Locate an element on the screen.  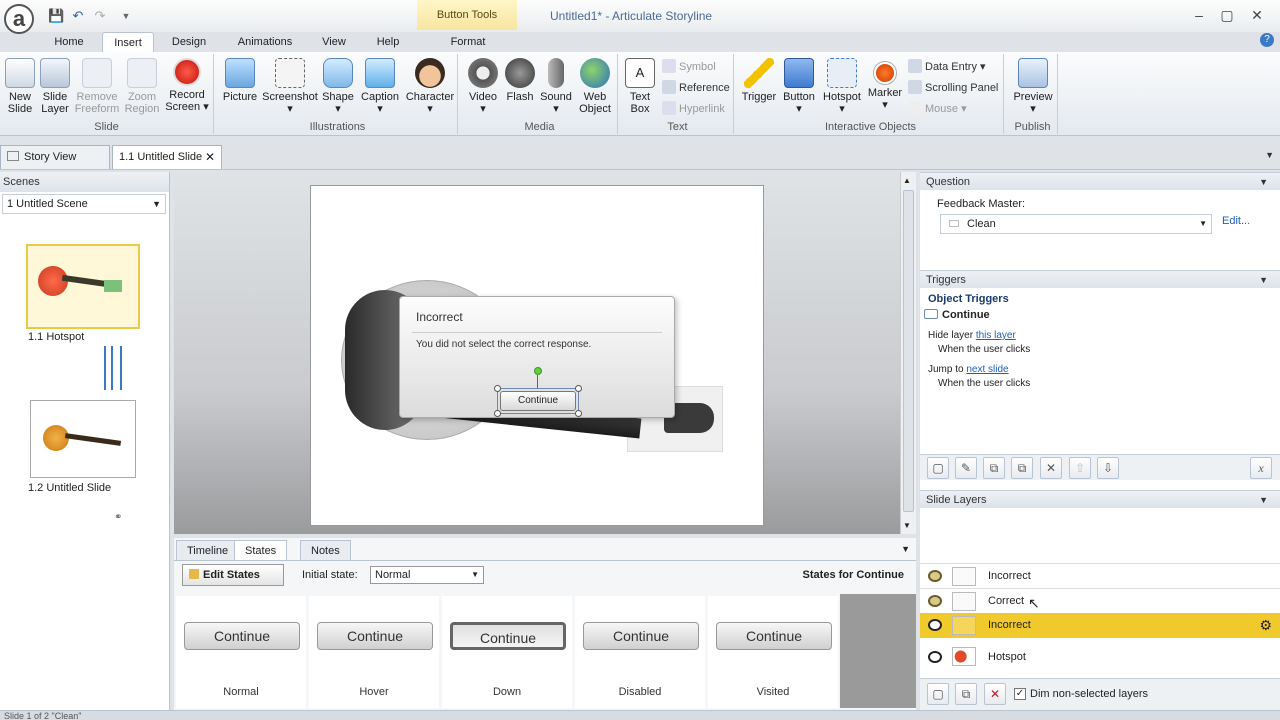
tab-notes: Notes is located at coordinates (325, 550).